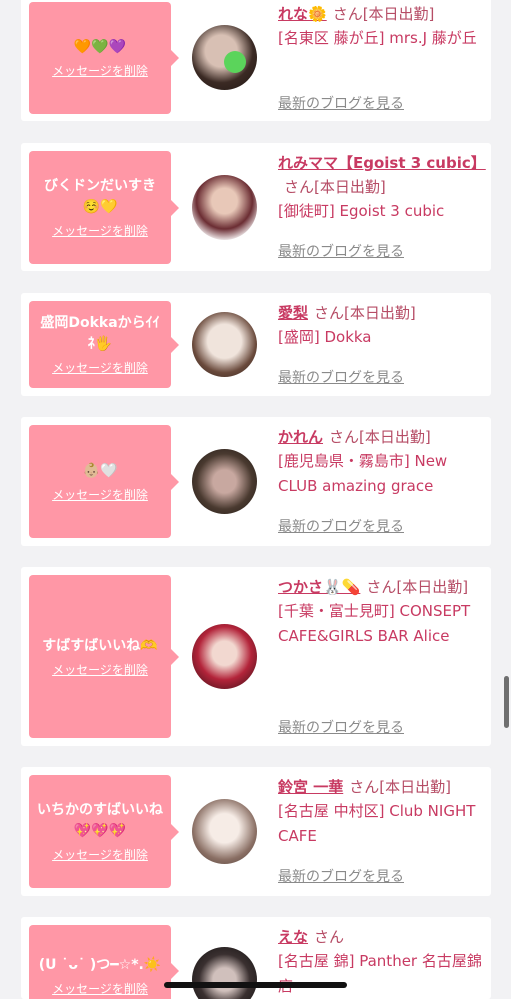  What do you see at coordinates (255, 985) in the screenshot?
I see `home-indicator` at bounding box center [255, 985].